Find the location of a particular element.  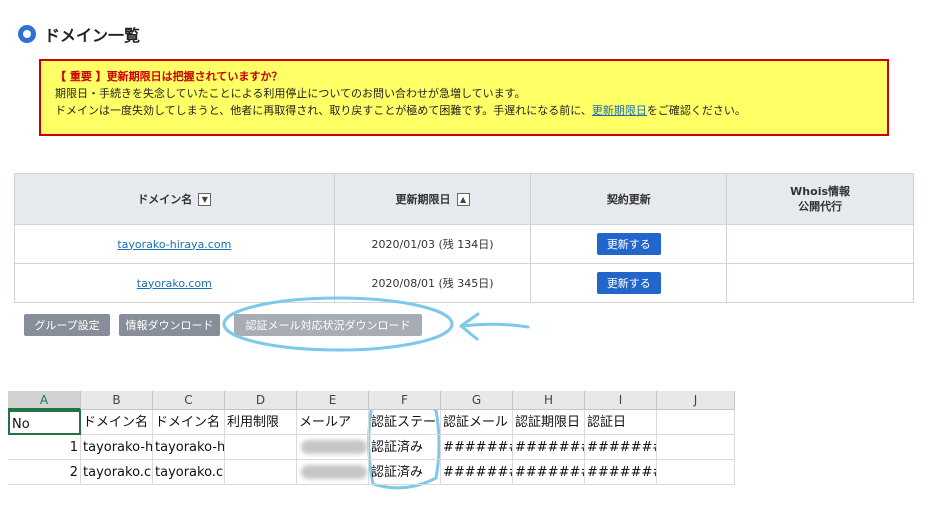

sort-desc-icon: ▼ is located at coordinates (205, 199).